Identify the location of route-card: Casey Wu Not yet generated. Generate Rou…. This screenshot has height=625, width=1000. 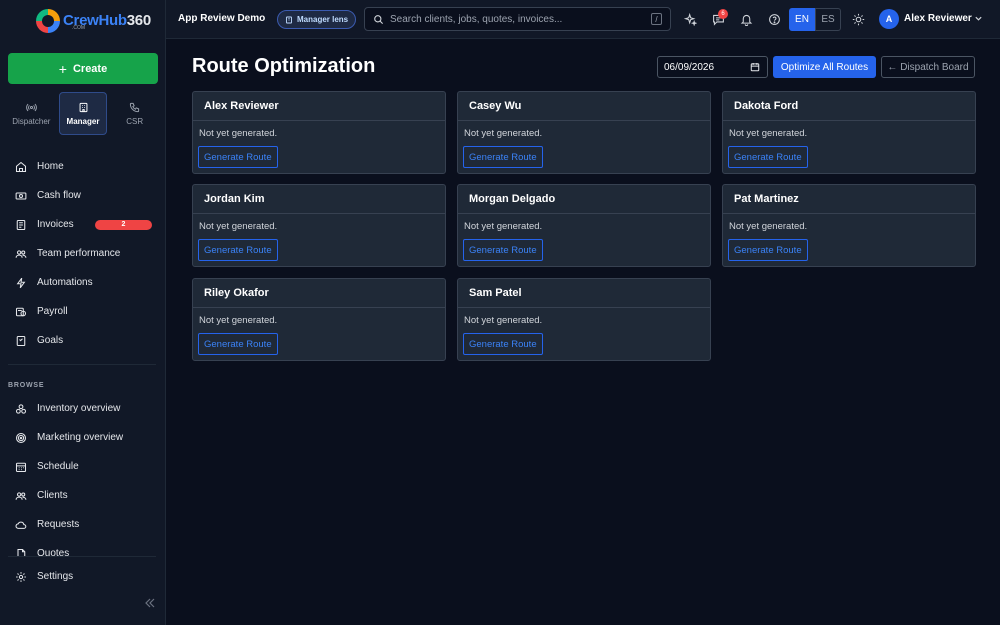
(584, 132).